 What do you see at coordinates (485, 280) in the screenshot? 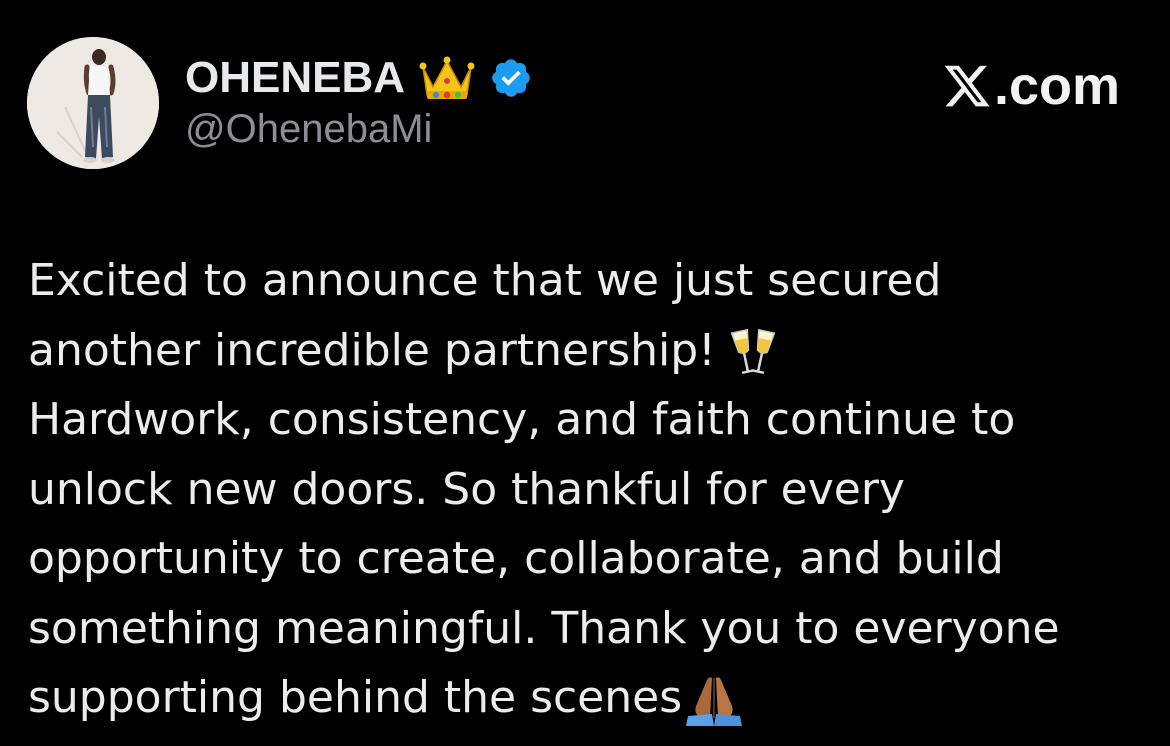
I see `tweet-line-1-text: Excited to announce that we just secured` at bounding box center [485, 280].